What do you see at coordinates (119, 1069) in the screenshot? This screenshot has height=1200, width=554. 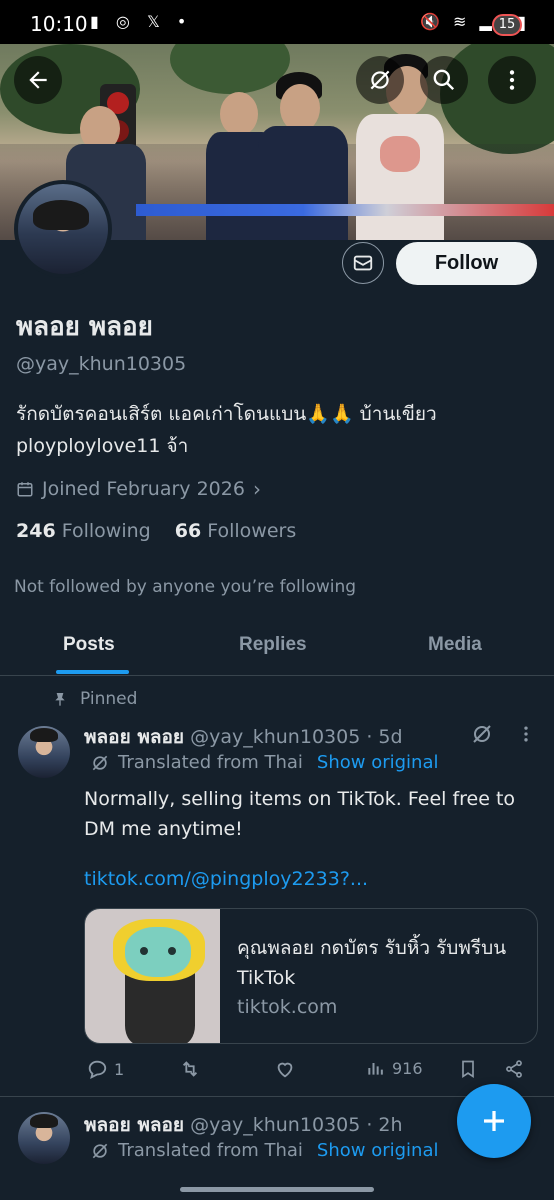 I see `reply-count: 1` at bounding box center [119, 1069].